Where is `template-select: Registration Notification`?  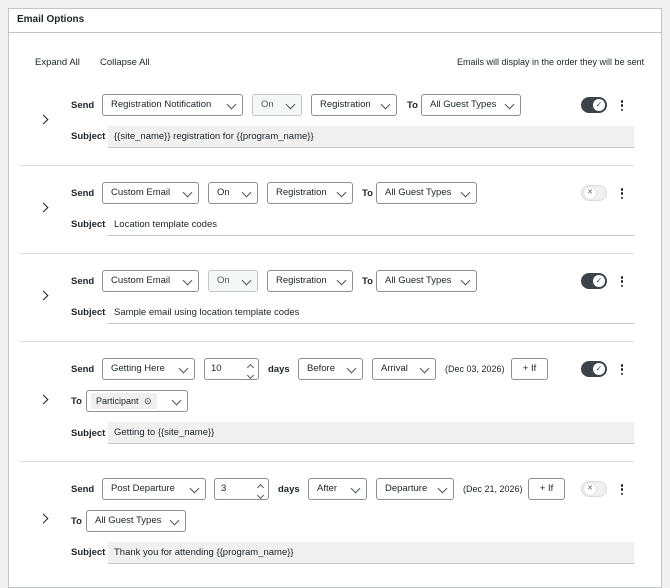 template-select: Registration Notification is located at coordinates (172, 105).